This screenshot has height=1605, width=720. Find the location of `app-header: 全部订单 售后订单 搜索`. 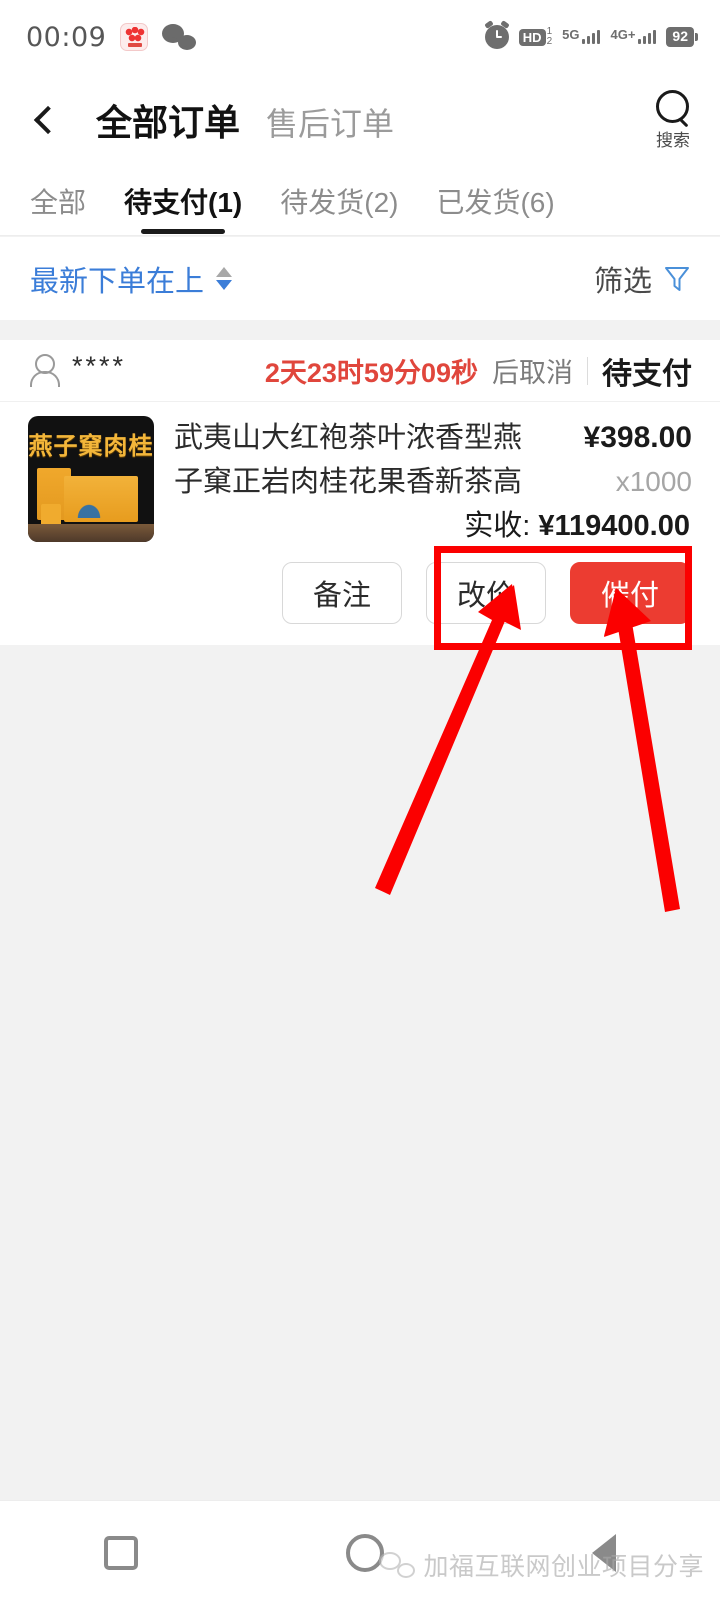

app-header: 全部订单 售后订单 搜索 is located at coordinates (360, 120).